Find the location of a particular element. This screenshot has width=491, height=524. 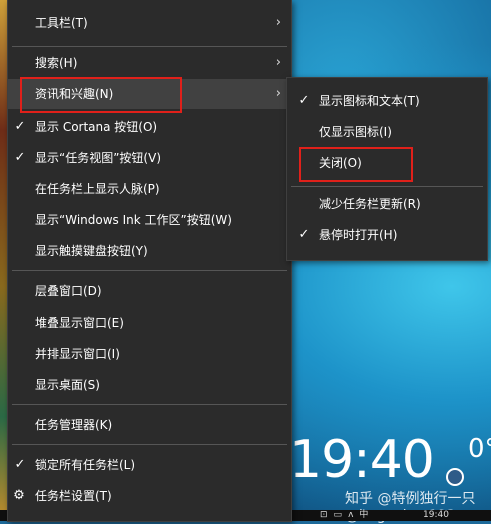

watermark-text: 知乎 @特例独行一只 is located at coordinates (410, 499).